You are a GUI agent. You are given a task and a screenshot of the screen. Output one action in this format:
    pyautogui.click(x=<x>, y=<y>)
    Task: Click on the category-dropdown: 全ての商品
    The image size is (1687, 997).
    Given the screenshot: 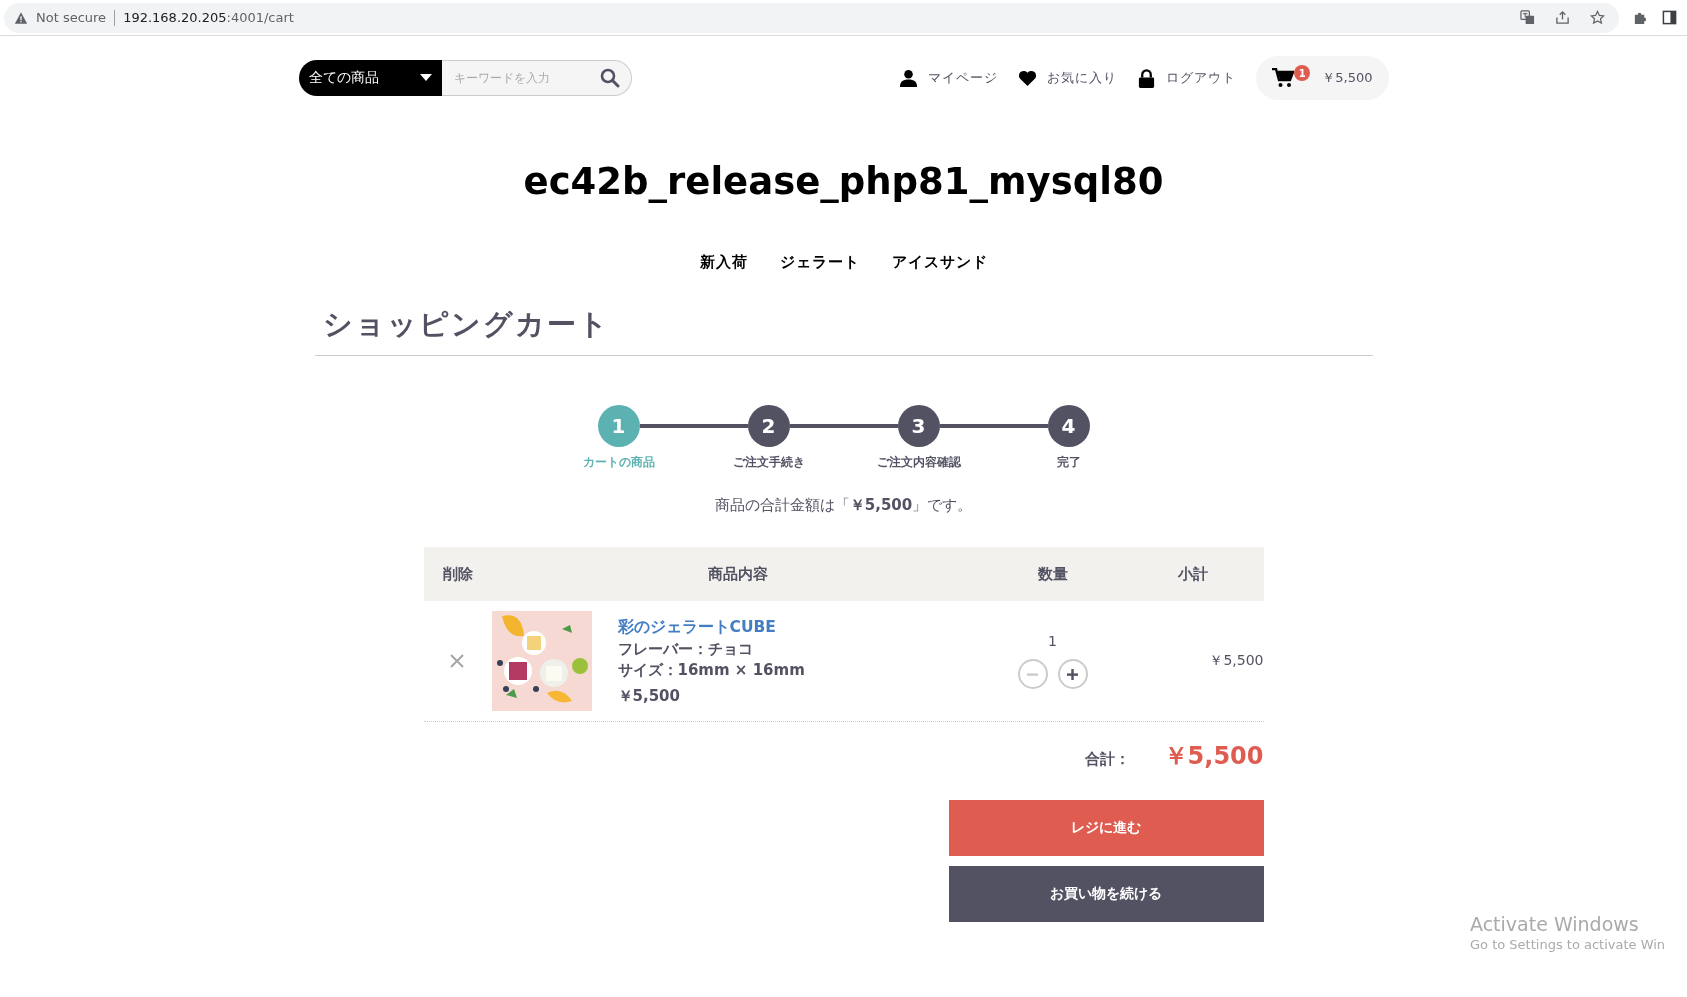 What is the action you would take?
    pyautogui.click(x=370, y=78)
    